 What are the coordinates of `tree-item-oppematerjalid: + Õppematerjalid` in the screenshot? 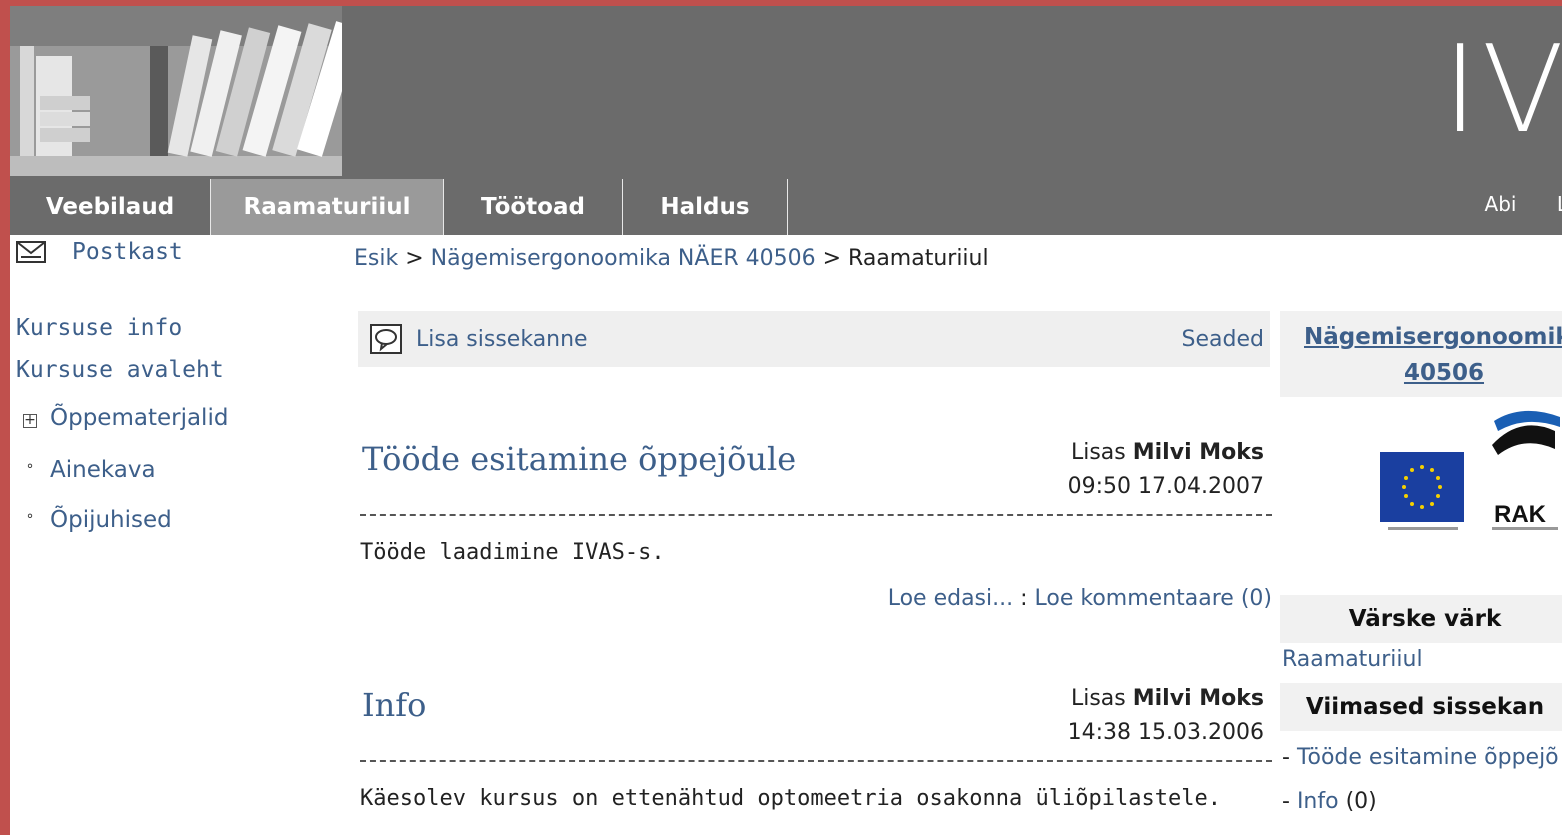 It's located at (124, 418).